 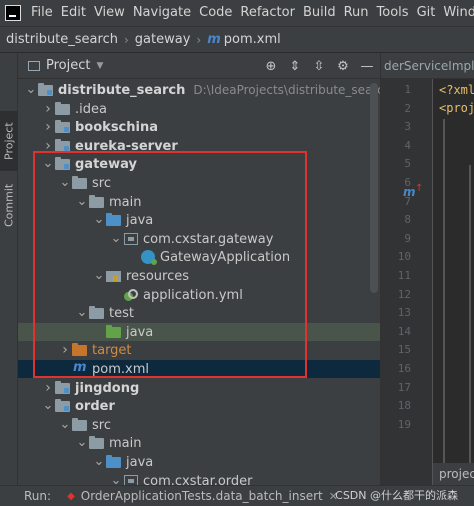 I want to click on line-number: 8, so click(x=396, y=220).